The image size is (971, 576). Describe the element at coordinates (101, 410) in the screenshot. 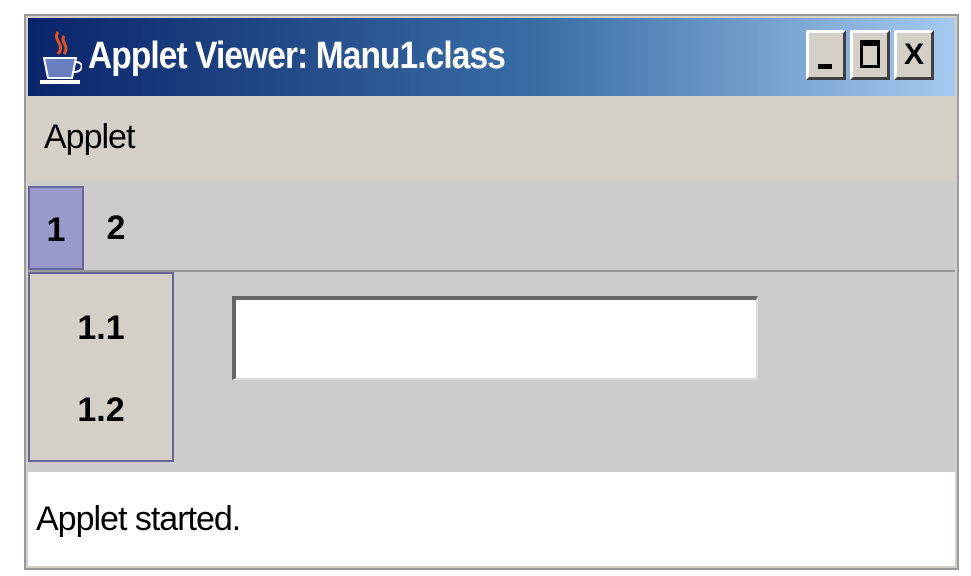

I see `submenu-item-1-2: 1.2` at that location.